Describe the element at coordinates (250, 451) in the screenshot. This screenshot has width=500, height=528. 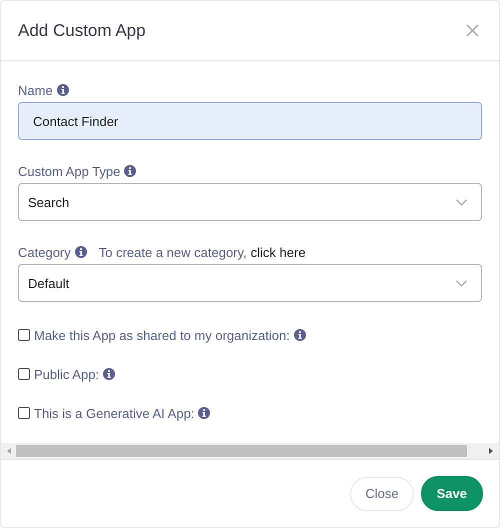
I see `horizontal-scrollbar` at that location.